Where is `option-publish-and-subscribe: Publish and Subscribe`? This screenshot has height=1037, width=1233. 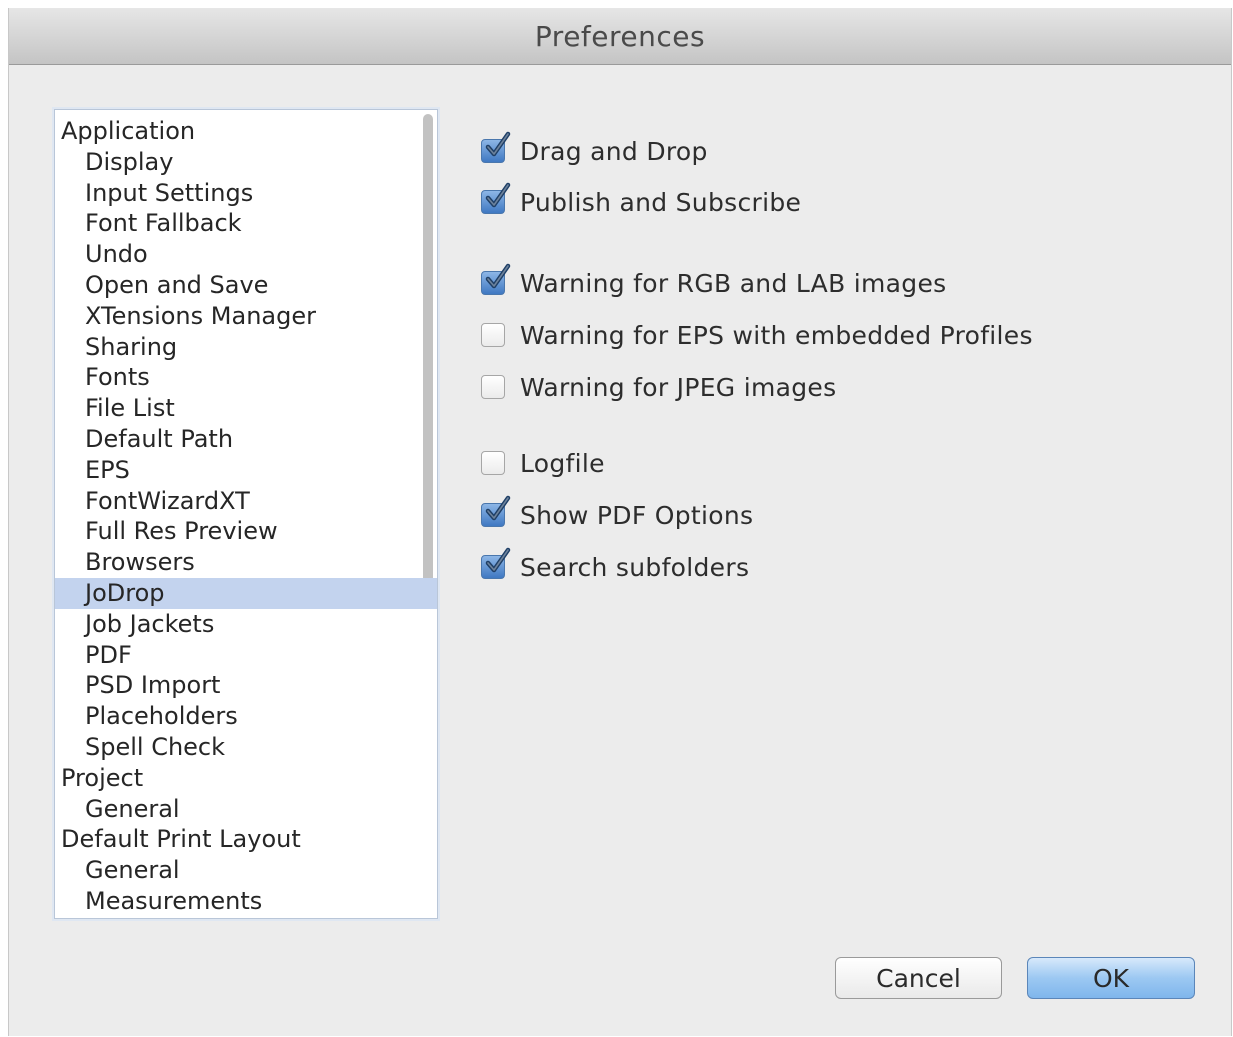 option-publish-and-subscribe: Publish and Subscribe is located at coordinates (641, 200).